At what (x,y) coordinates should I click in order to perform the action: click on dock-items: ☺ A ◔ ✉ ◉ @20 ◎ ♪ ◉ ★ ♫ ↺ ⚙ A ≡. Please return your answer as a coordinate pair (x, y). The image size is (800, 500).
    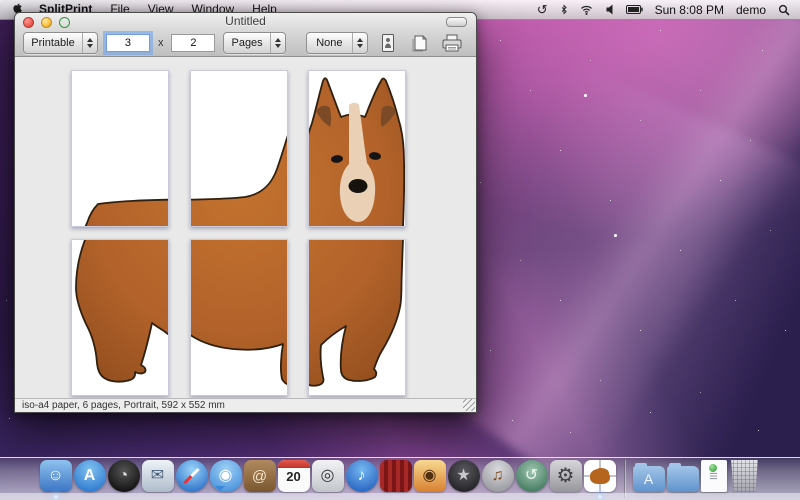
    Looking at the image, I should click on (400, 479).